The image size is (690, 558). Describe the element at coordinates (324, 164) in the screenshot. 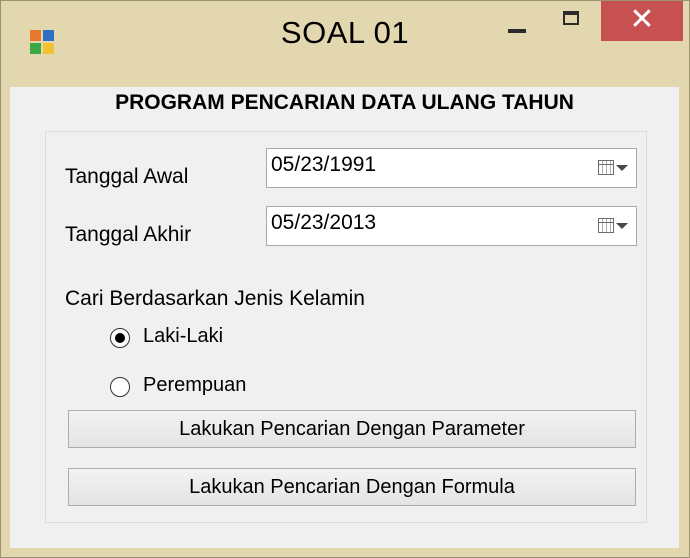

I see `start-date-value: 05/23/1991` at that location.